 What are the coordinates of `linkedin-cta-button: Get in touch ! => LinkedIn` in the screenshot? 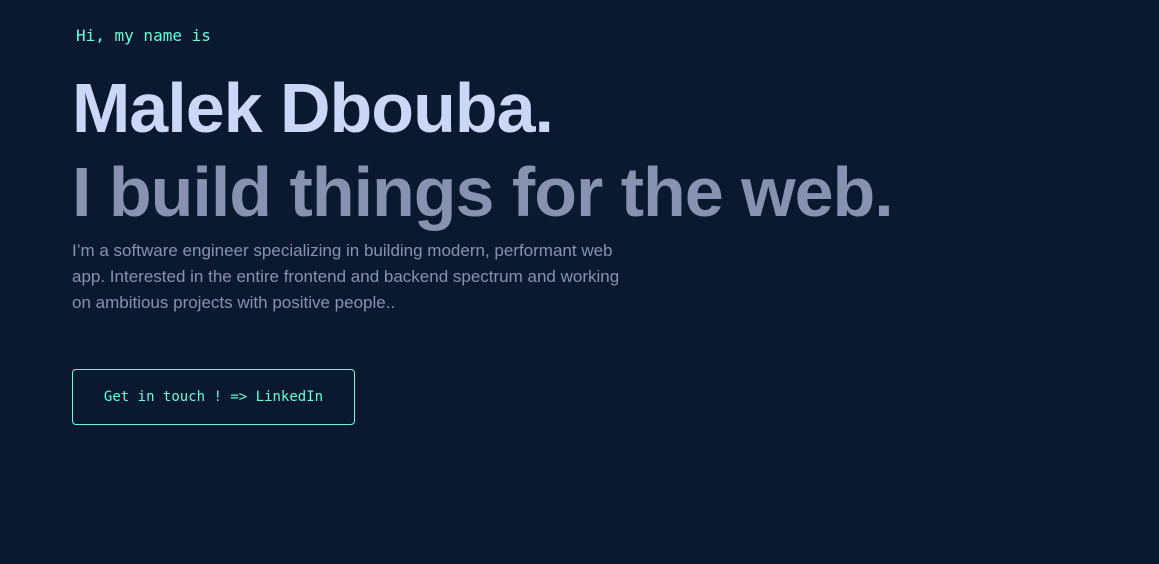 It's located at (213, 397).